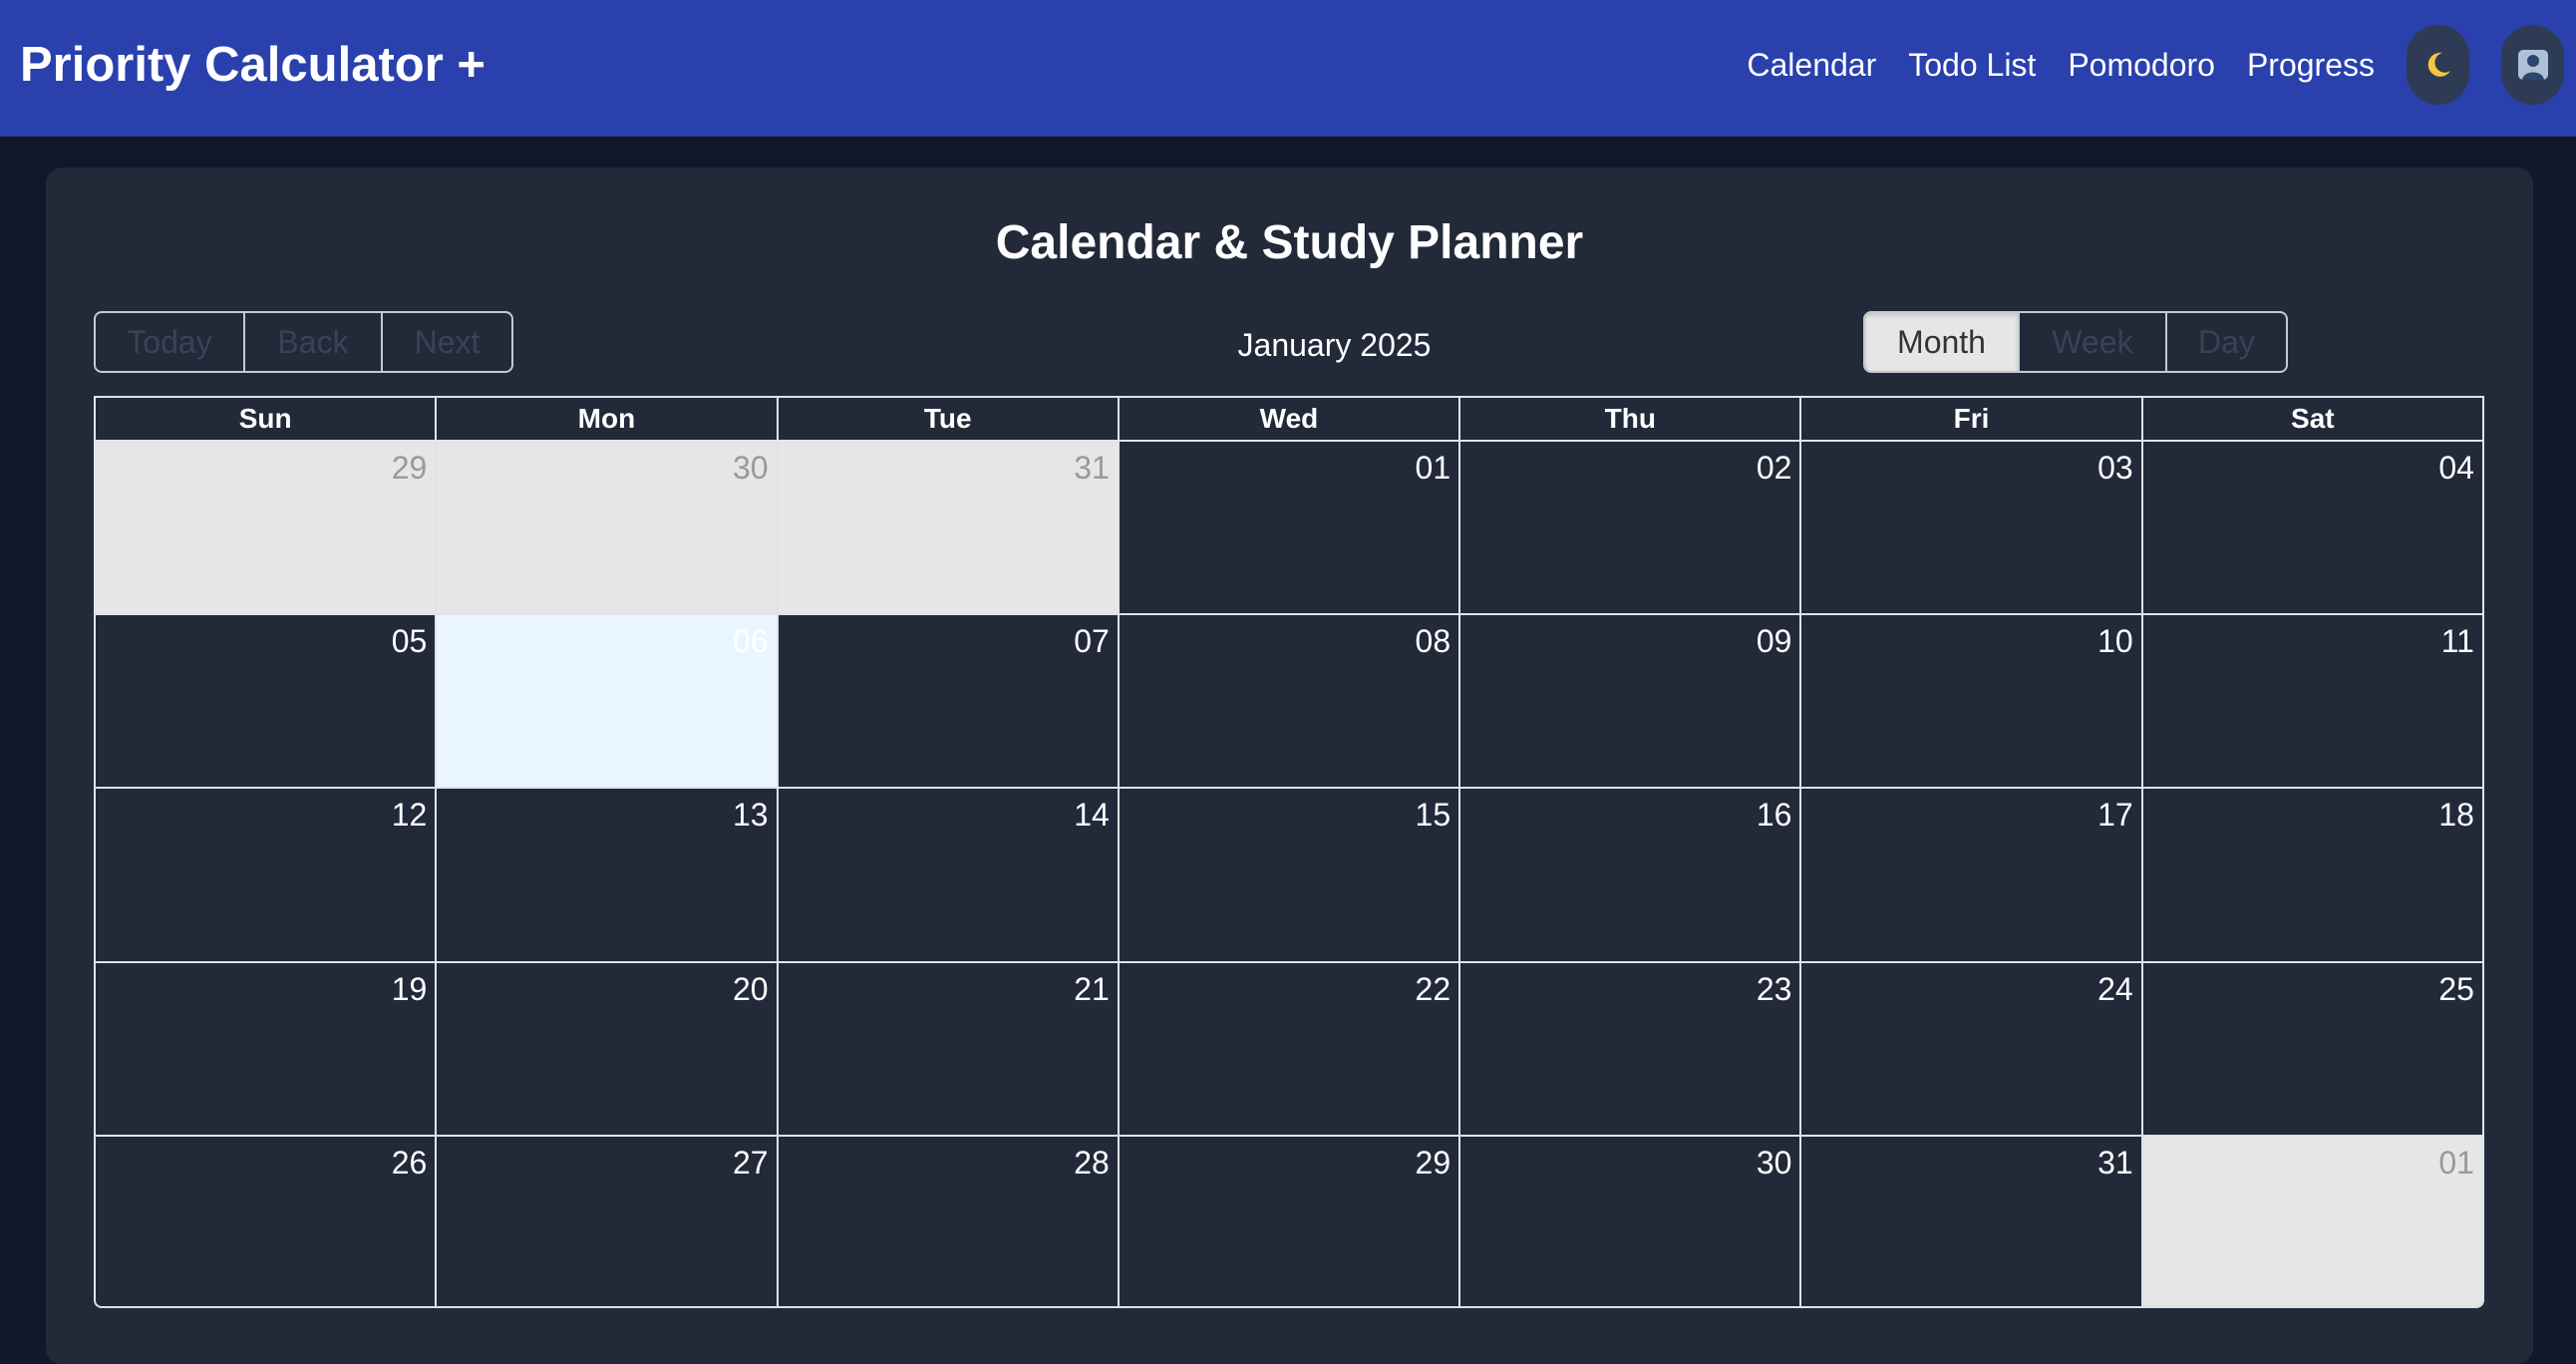 This screenshot has width=2576, height=1364. What do you see at coordinates (608, 875) in the screenshot?
I see `day-cell: 13` at bounding box center [608, 875].